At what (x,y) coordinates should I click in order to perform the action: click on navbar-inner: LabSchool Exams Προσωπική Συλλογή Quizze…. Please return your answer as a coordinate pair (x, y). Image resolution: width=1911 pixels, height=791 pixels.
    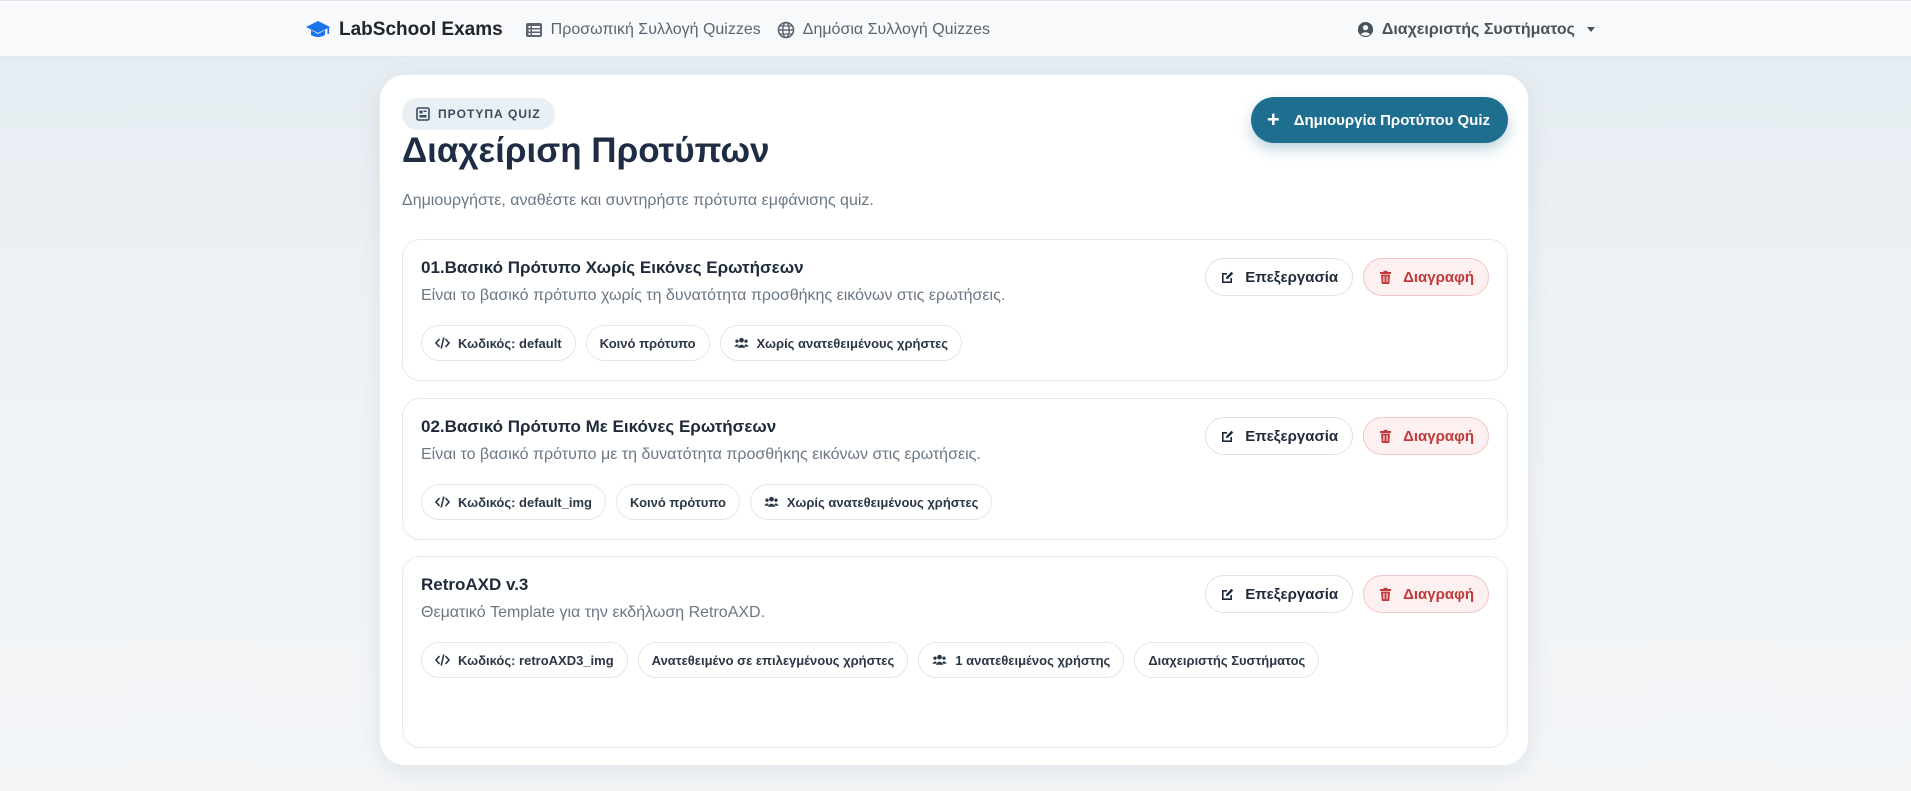
    Looking at the image, I should click on (950, 29).